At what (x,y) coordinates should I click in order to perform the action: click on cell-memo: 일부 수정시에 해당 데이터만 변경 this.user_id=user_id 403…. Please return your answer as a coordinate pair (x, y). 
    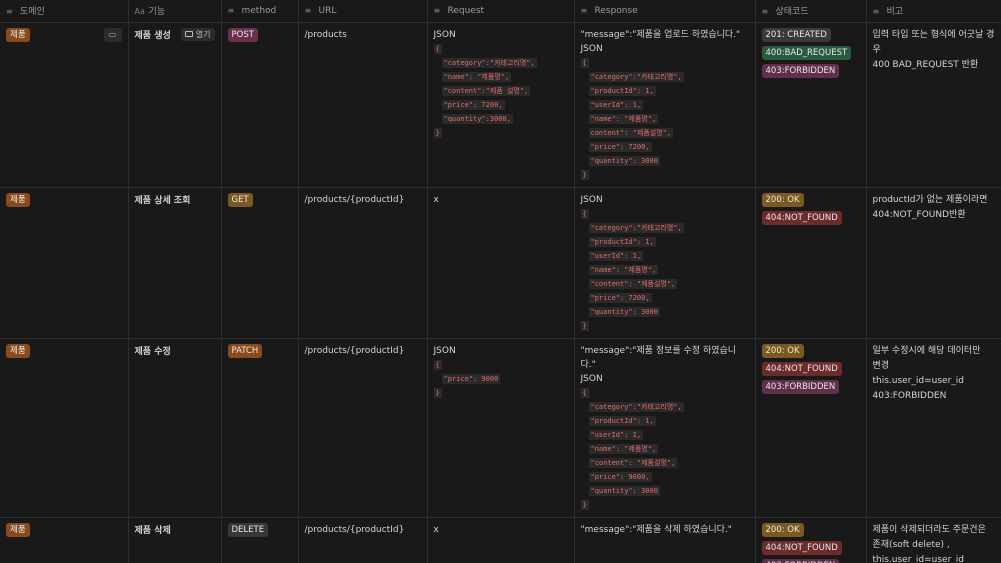
    Looking at the image, I should click on (933, 428).